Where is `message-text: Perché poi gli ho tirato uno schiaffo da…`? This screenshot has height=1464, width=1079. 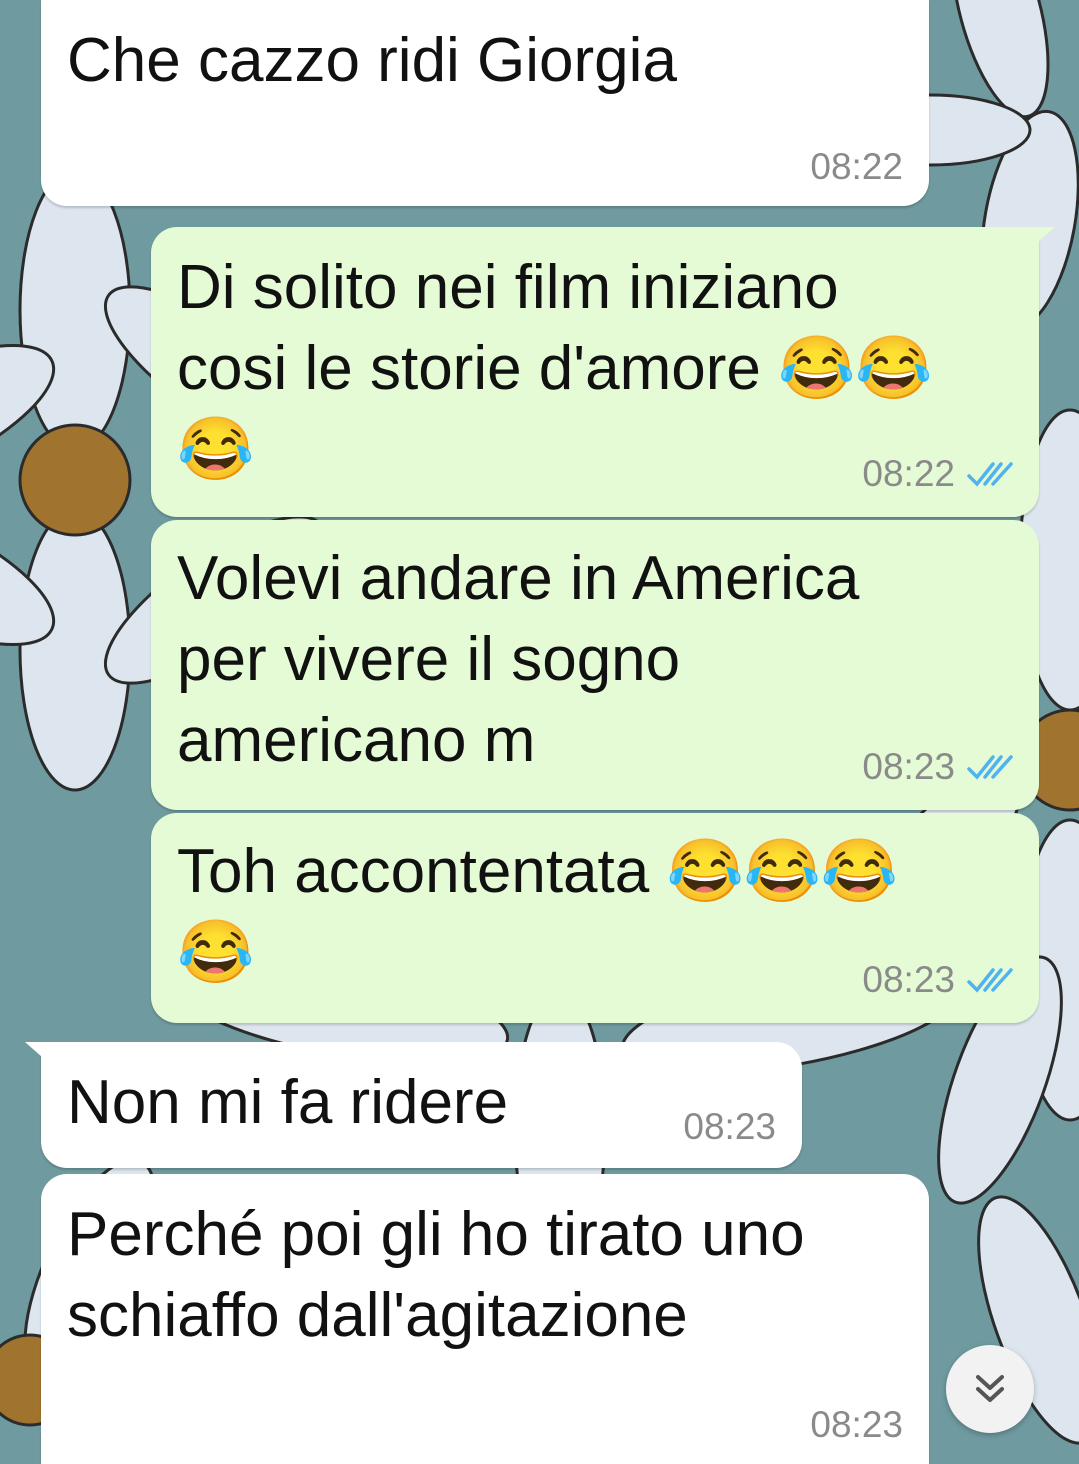
message-text: Perché poi gli ho tirato uno schiaffo da… is located at coordinates (436, 1275).